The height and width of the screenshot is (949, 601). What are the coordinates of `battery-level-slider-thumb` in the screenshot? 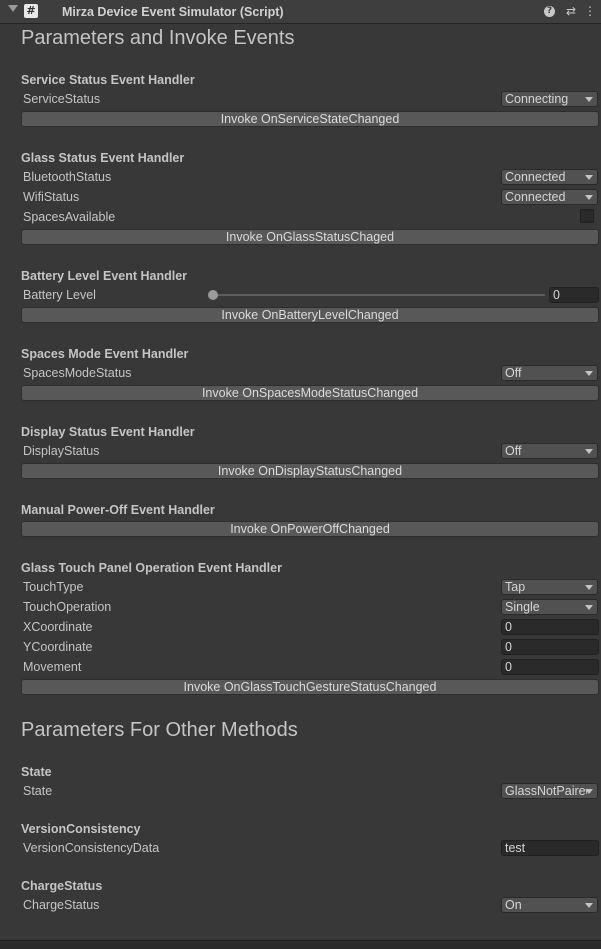 It's located at (213, 295).